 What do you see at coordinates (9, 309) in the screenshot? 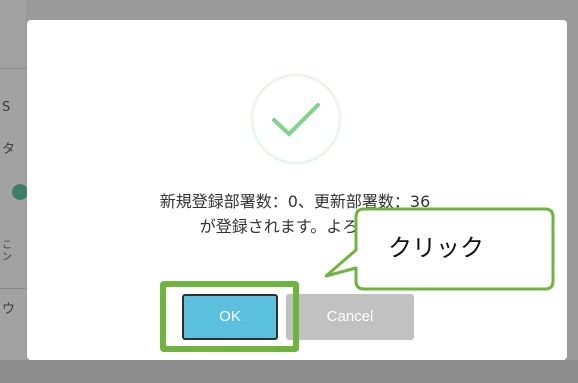
I see `background-text-fragment: ウ` at bounding box center [9, 309].